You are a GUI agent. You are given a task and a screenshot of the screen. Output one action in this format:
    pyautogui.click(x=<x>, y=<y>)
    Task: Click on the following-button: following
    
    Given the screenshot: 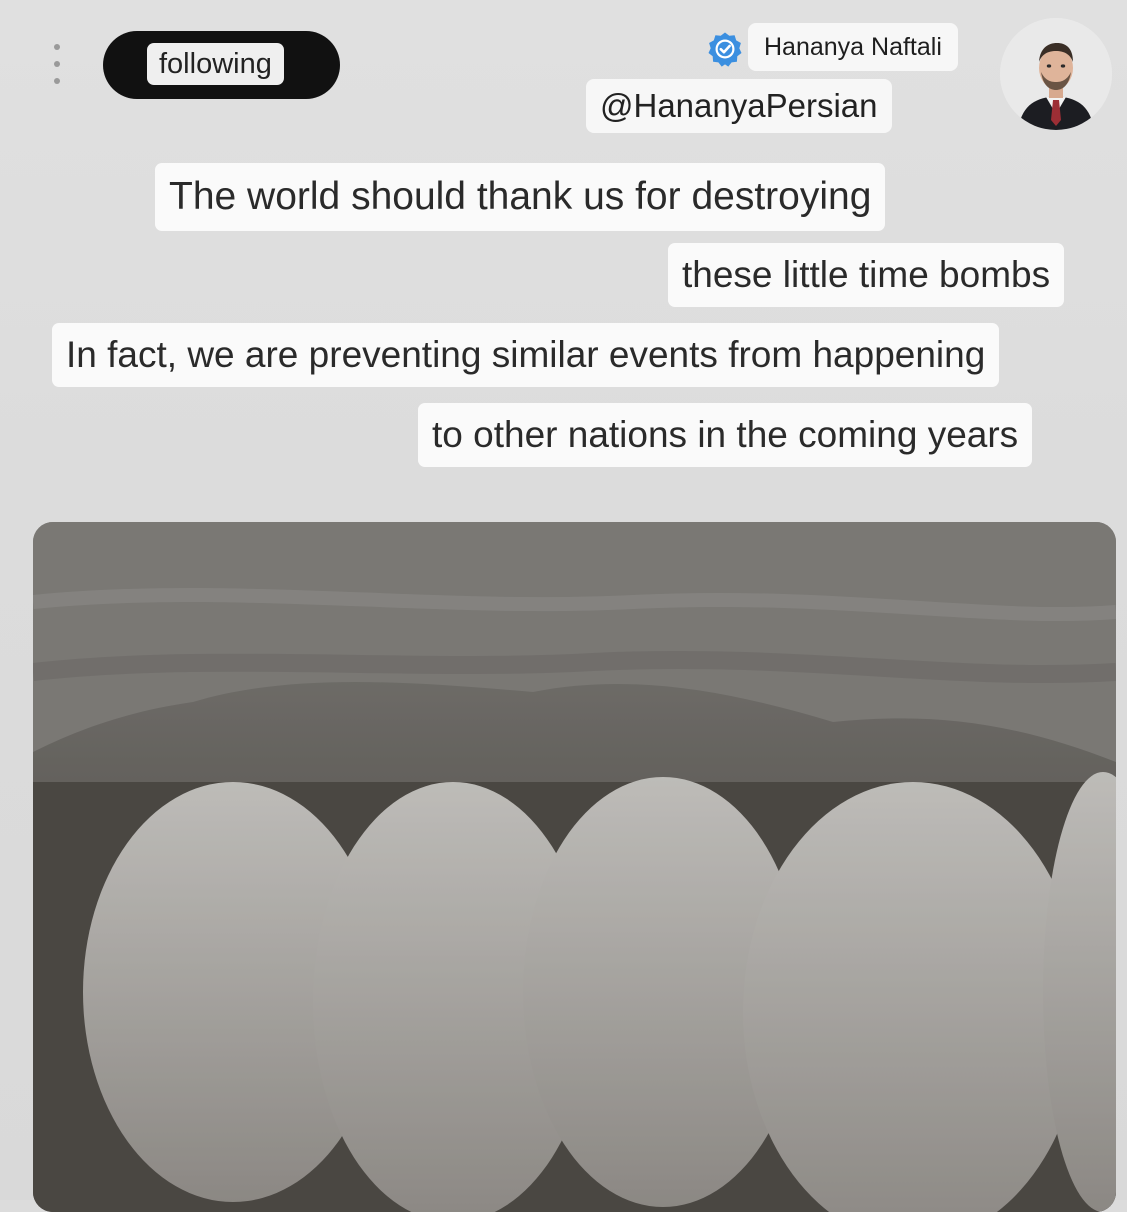 What is the action you would take?
    pyautogui.click(x=221, y=65)
    